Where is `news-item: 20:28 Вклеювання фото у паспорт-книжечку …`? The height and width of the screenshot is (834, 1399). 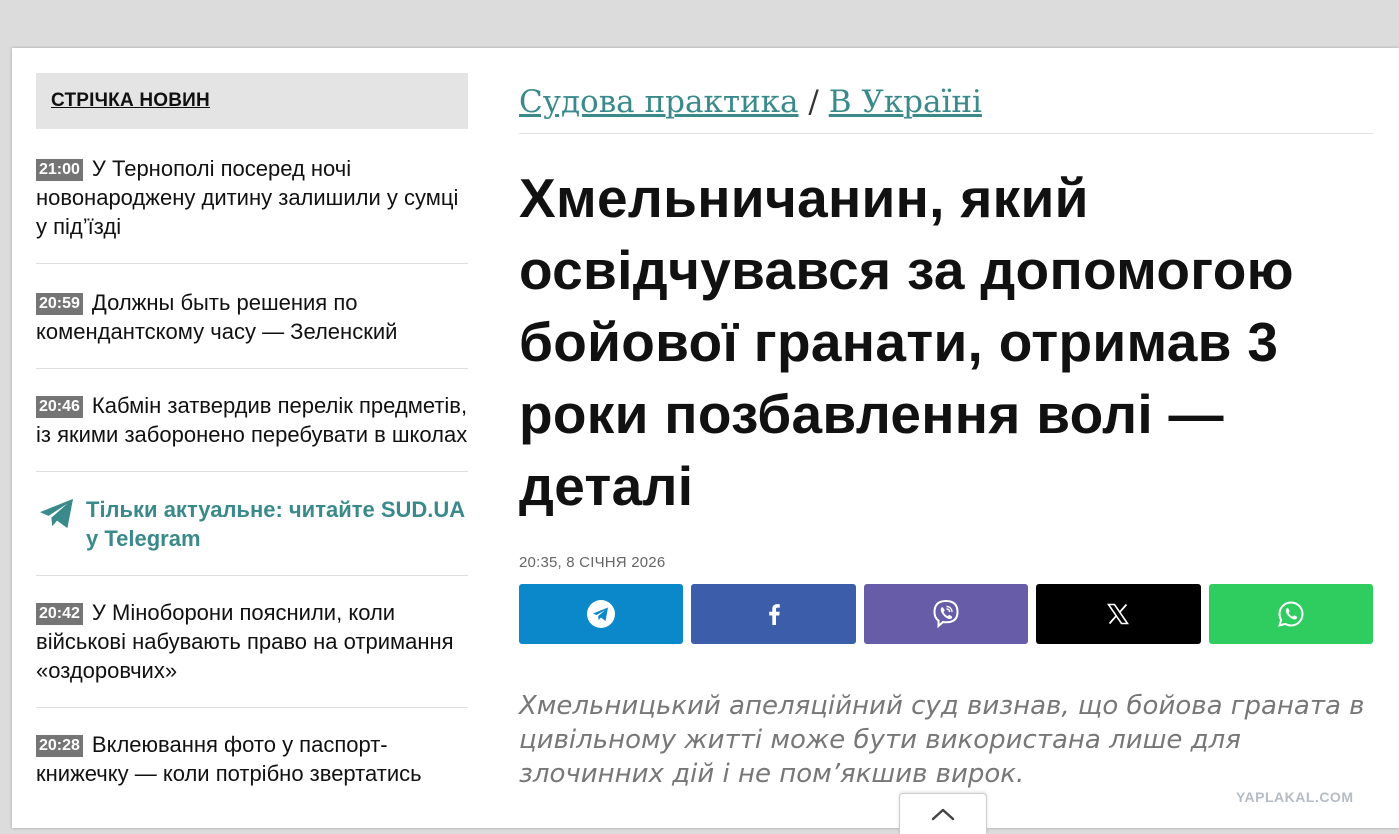 news-item: 20:28 Вклеювання фото у паспорт-книжечку … is located at coordinates (252, 759).